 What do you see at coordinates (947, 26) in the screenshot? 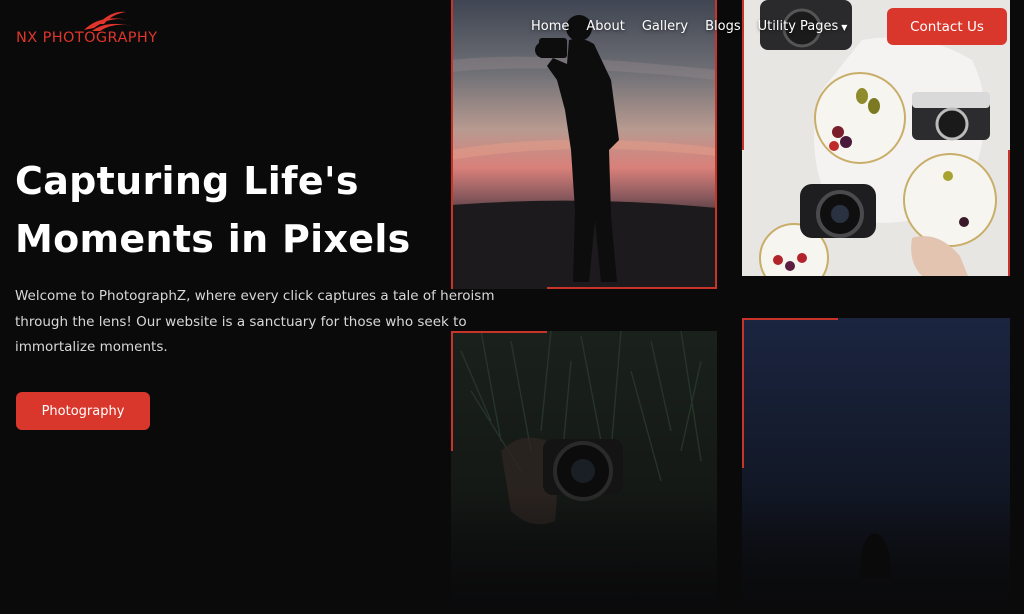
I see `contact-us-button: Contact Us` at bounding box center [947, 26].